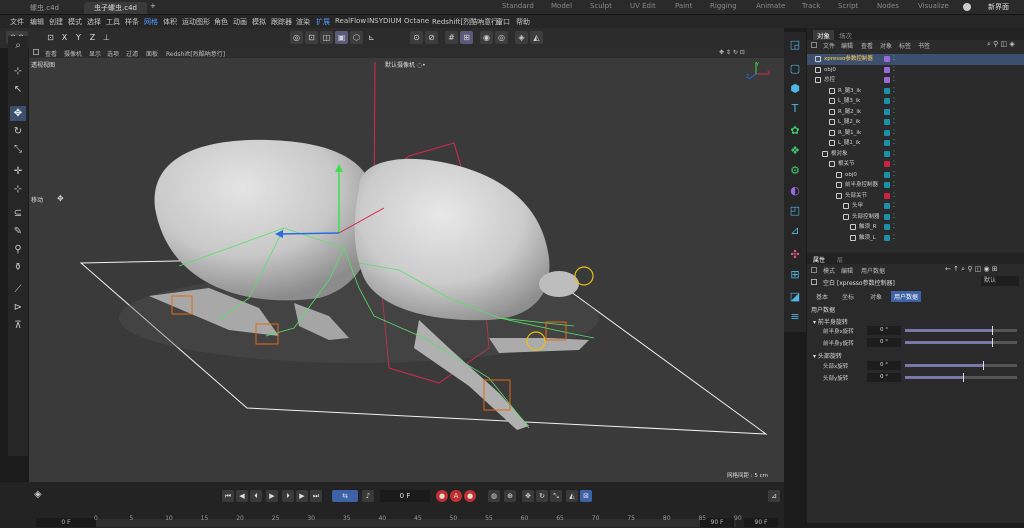 This screenshot has height=528, width=1024. What do you see at coordinates (18, 89) in the screenshot?
I see `select-tool-icon: ↖` at bounding box center [18, 89].